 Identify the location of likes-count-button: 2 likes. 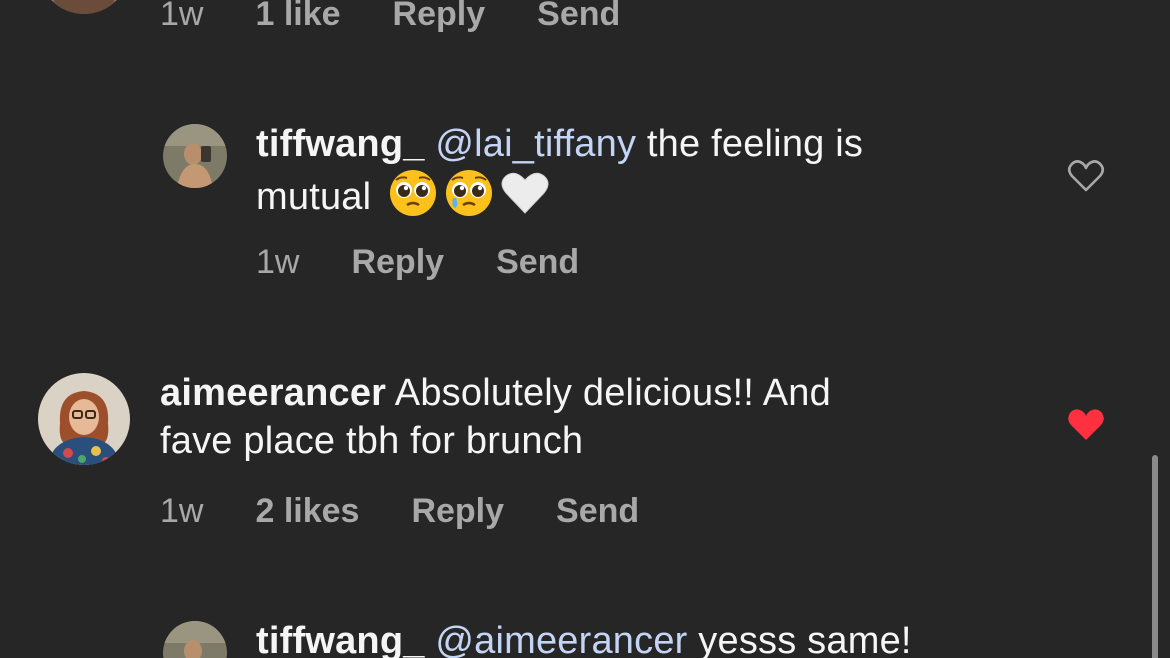
(307, 511).